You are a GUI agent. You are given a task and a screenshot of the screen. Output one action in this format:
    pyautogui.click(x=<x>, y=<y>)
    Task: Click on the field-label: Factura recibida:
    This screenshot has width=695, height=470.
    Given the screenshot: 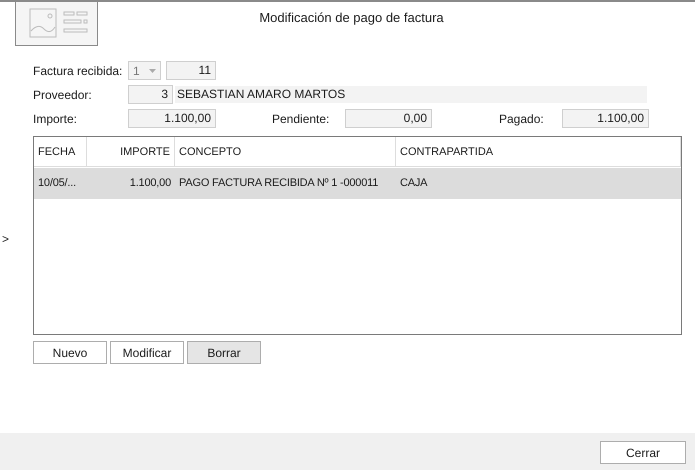 What is the action you would take?
    pyautogui.click(x=78, y=71)
    